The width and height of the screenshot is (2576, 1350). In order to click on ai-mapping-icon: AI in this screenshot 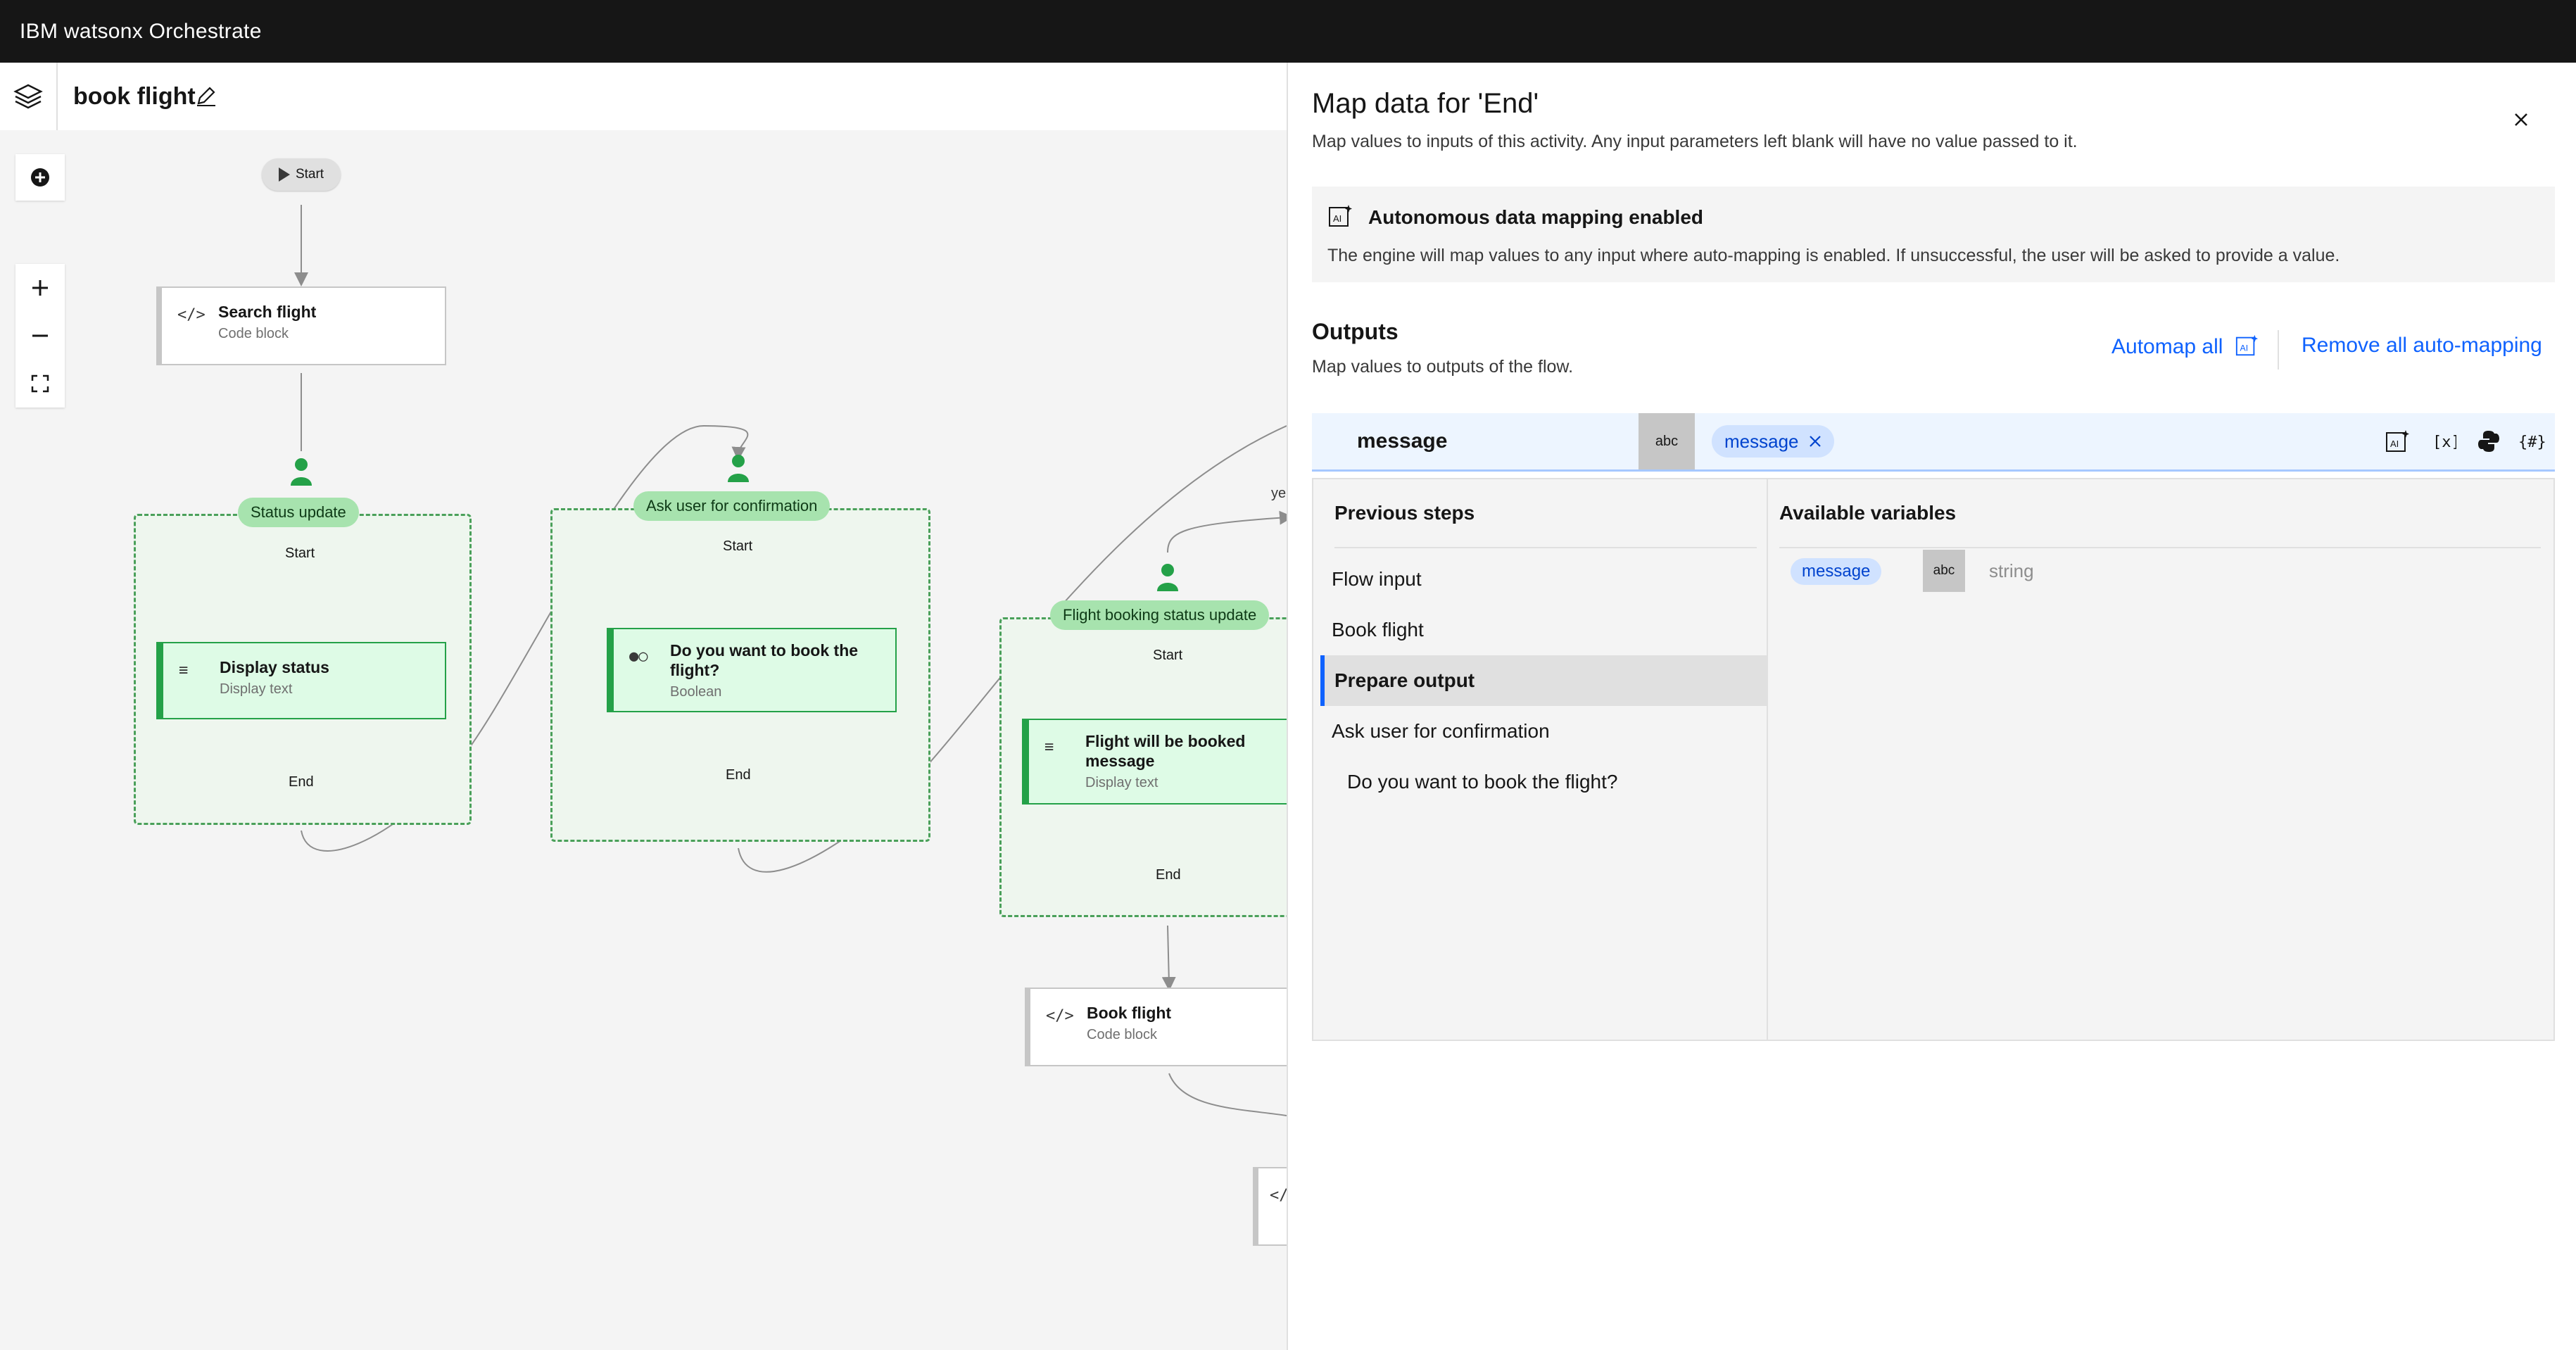, I will do `click(2397, 441)`.